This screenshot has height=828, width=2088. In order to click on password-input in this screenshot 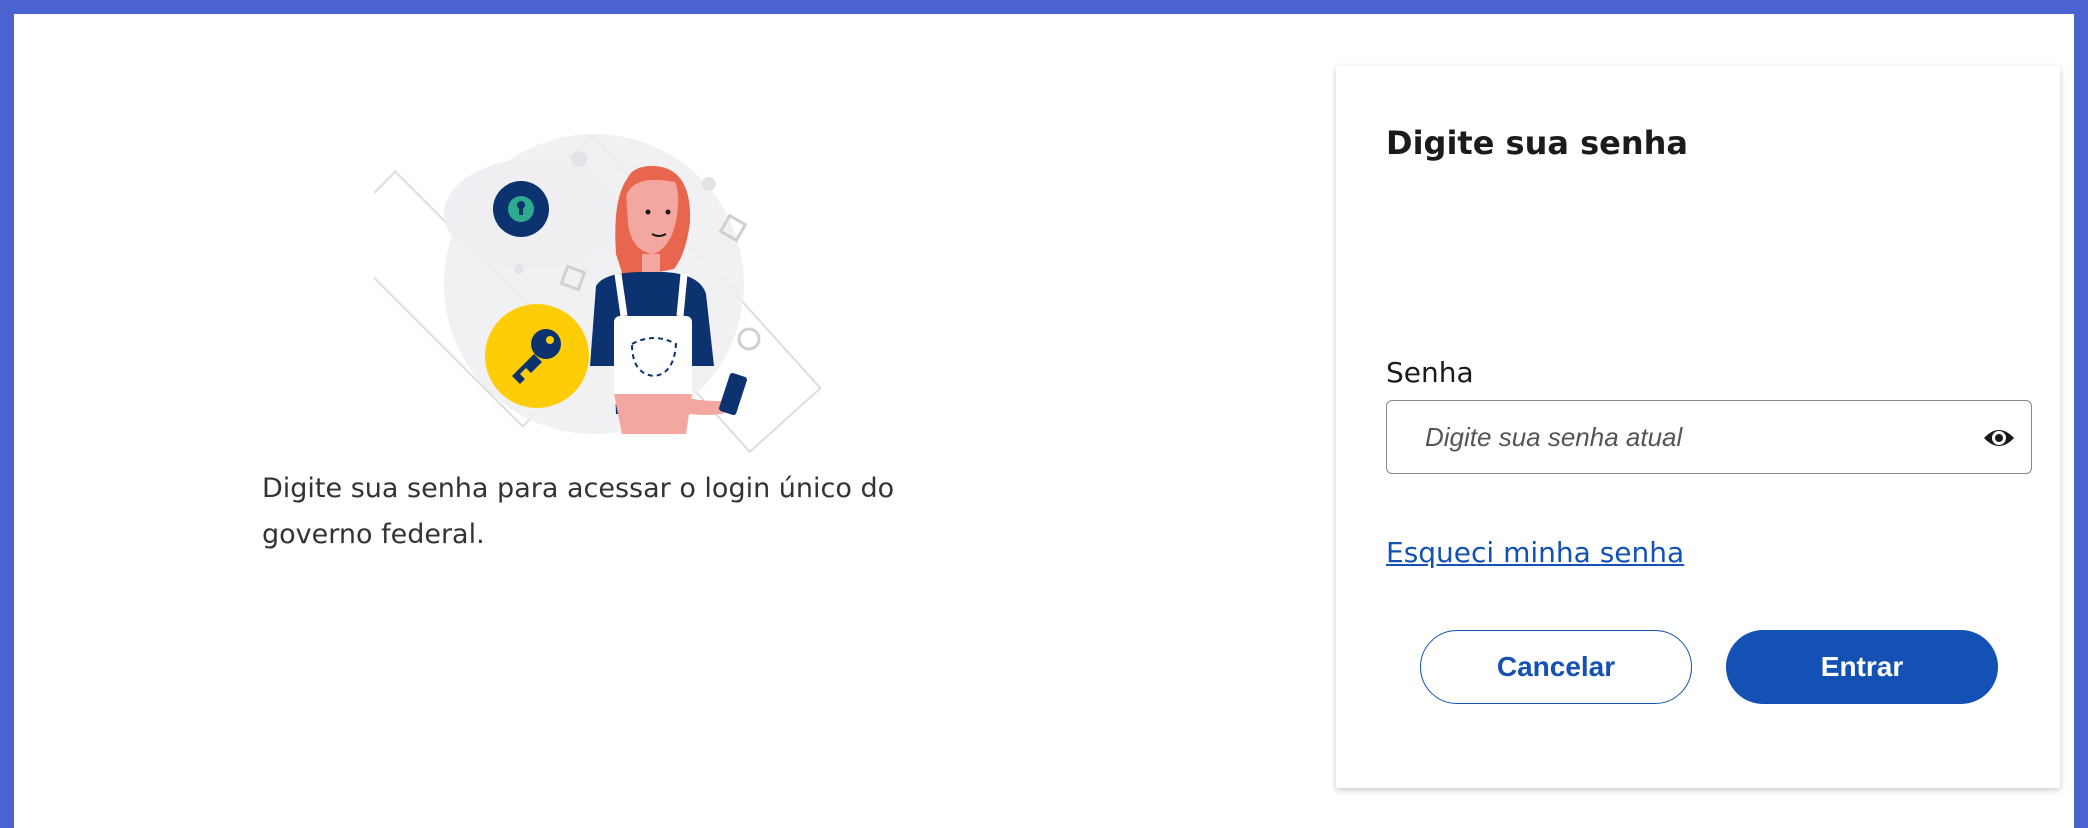, I will do `click(1686, 437)`.